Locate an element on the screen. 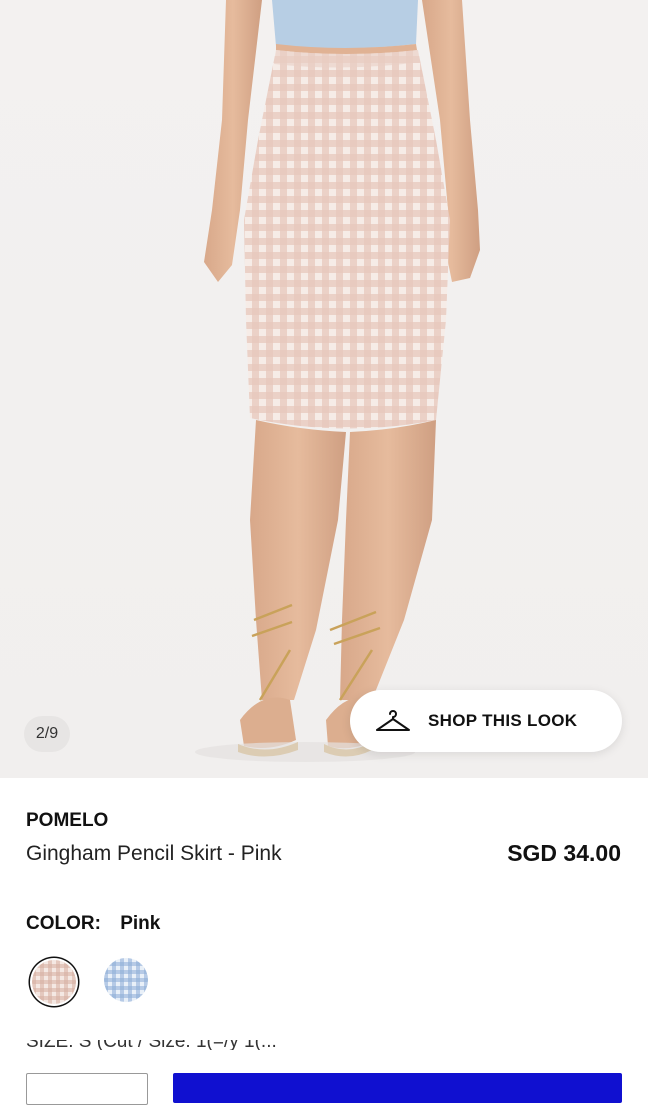 The height and width of the screenshot is (1105, 648). color-selector-label: COLOR: Pink is located at coordinates (93, 924).